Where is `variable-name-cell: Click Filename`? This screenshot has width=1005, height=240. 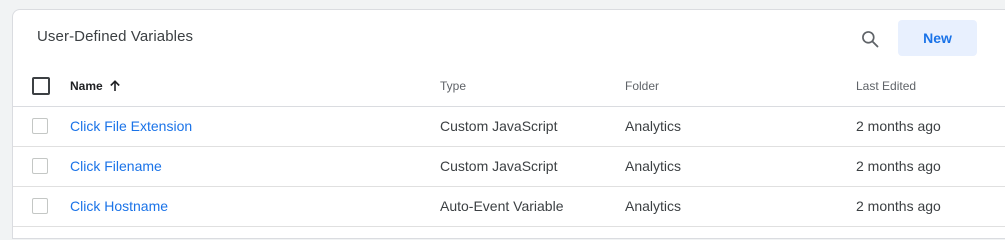
variable-name-cell: Click Filename is located at coordinates (116, 166).